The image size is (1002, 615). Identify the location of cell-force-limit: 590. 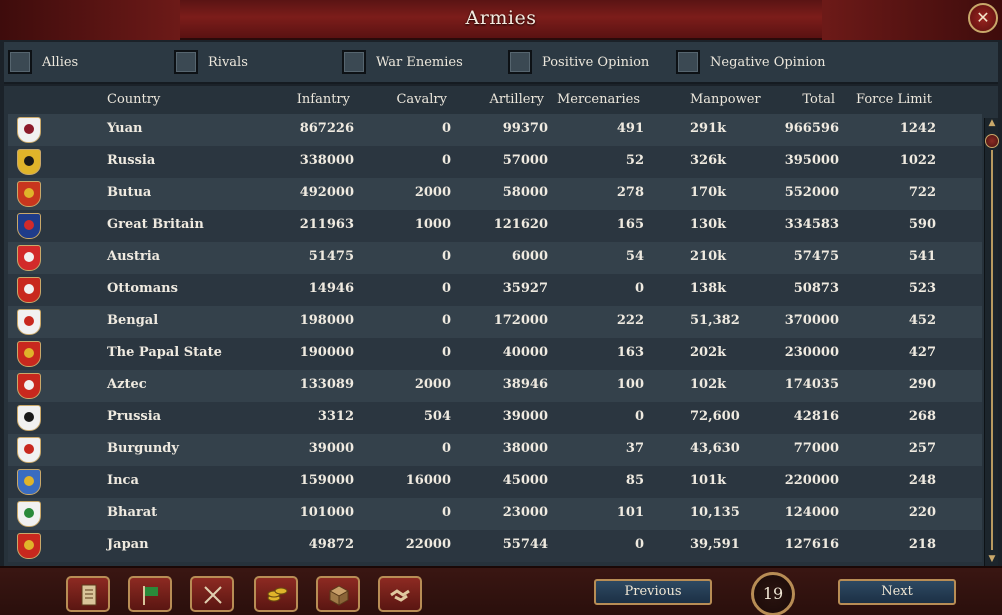
(922, 224).